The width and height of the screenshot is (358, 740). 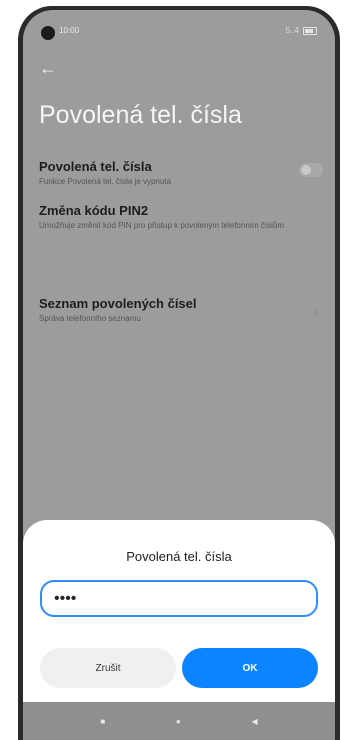 I want to click on status-time: 10:00, so click(x=69, y=30).